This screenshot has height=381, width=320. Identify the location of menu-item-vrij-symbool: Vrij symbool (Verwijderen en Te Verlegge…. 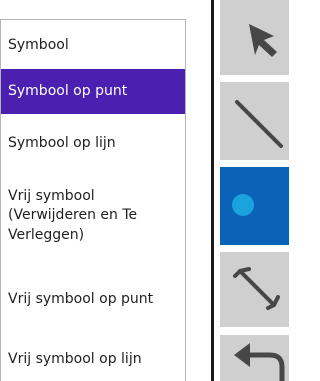
(93, 216).